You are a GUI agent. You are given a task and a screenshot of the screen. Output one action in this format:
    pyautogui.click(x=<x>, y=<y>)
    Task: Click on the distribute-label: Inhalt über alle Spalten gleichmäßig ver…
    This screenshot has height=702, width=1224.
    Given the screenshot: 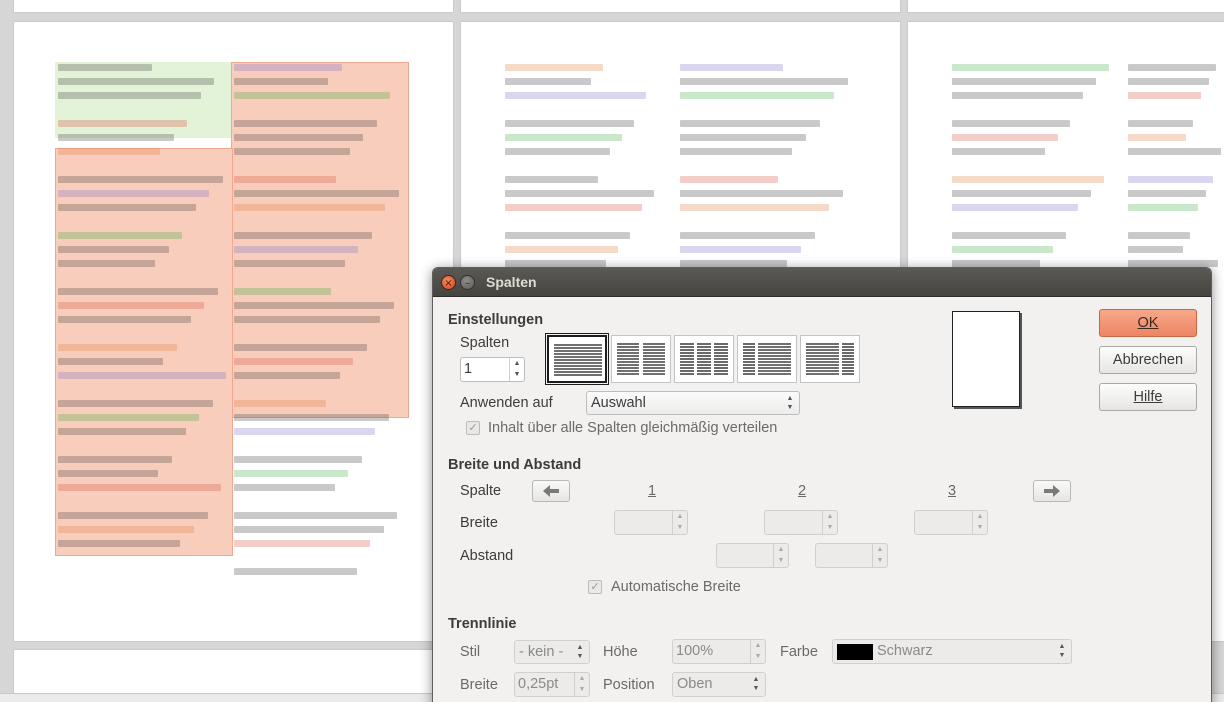 What is the action you would take?
    pyautogui.click(x=633, y=428)
    